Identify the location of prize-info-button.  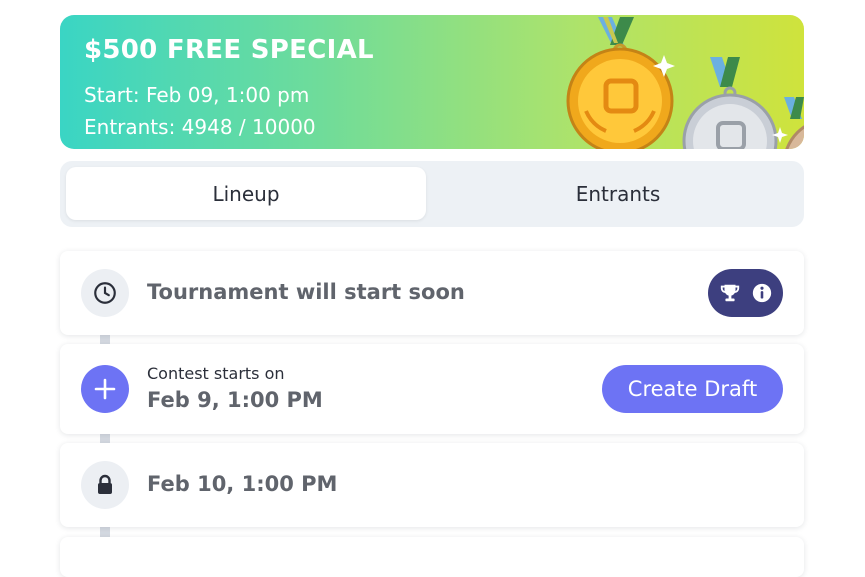
(745, 293).